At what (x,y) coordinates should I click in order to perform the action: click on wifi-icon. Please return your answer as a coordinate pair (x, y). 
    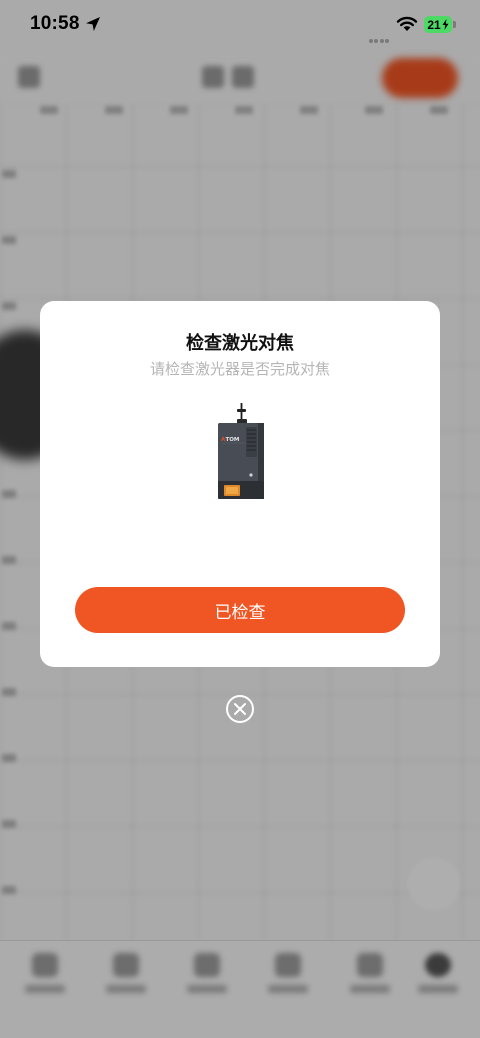
    Looking at the image, I should click on (407, 23).